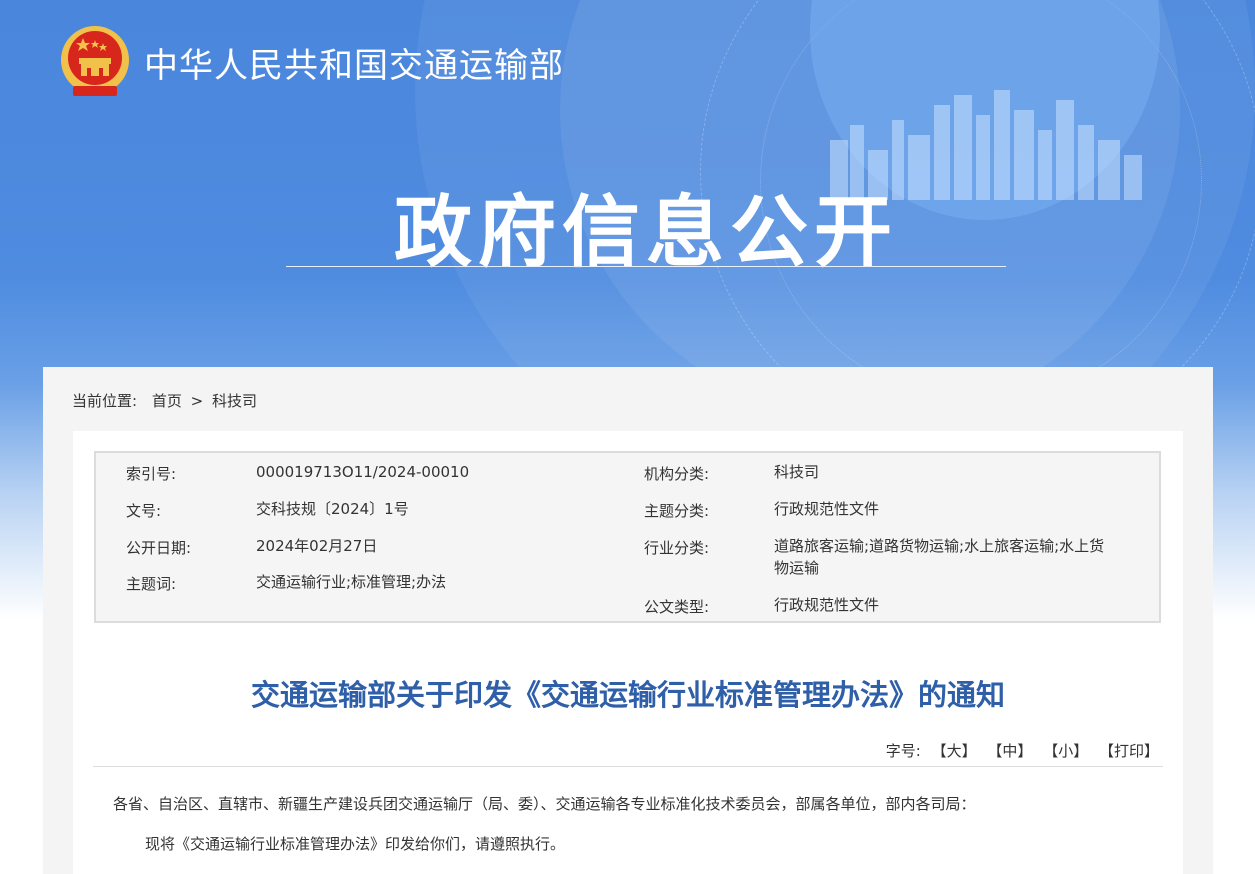  What do you see at coordinates (677, 474) in the screenshot?
I see `meta-org-label: 机构分类:` at bounding box center [677, 474].